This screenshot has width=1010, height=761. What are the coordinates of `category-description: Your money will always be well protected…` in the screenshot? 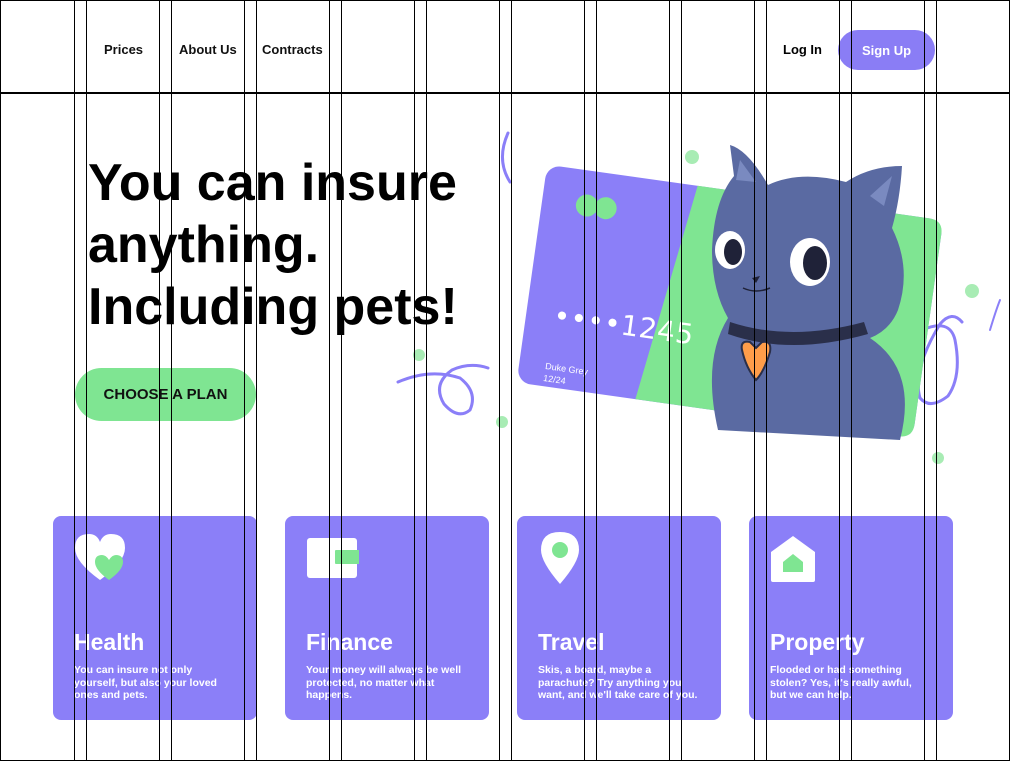 It's located at (384, 682).